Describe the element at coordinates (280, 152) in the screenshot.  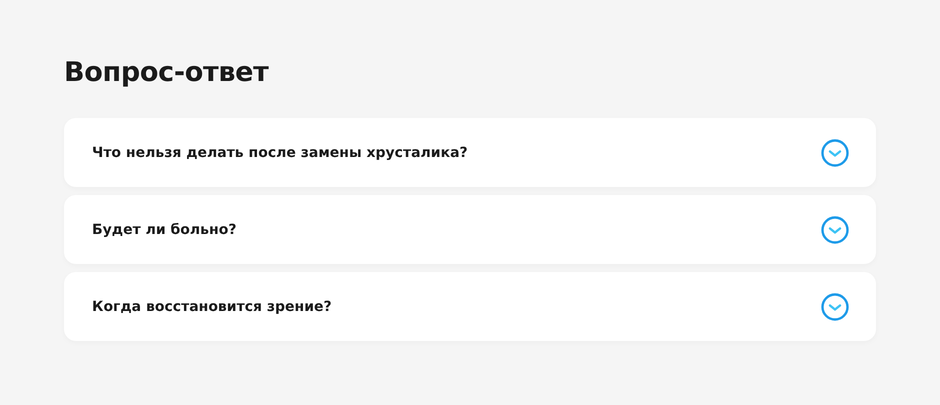
I see `question-text: Что нельзя делать после замены хрусталика?` at that location.